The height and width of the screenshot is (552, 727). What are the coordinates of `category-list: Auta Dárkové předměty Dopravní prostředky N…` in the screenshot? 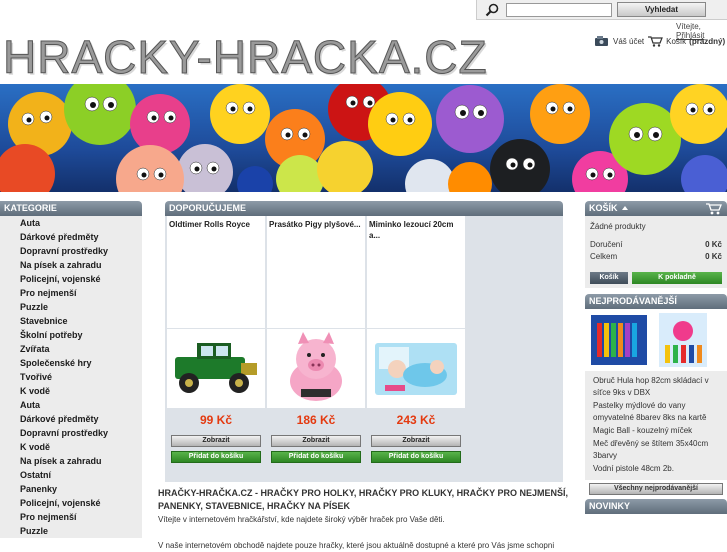 It's located at (71, 377).